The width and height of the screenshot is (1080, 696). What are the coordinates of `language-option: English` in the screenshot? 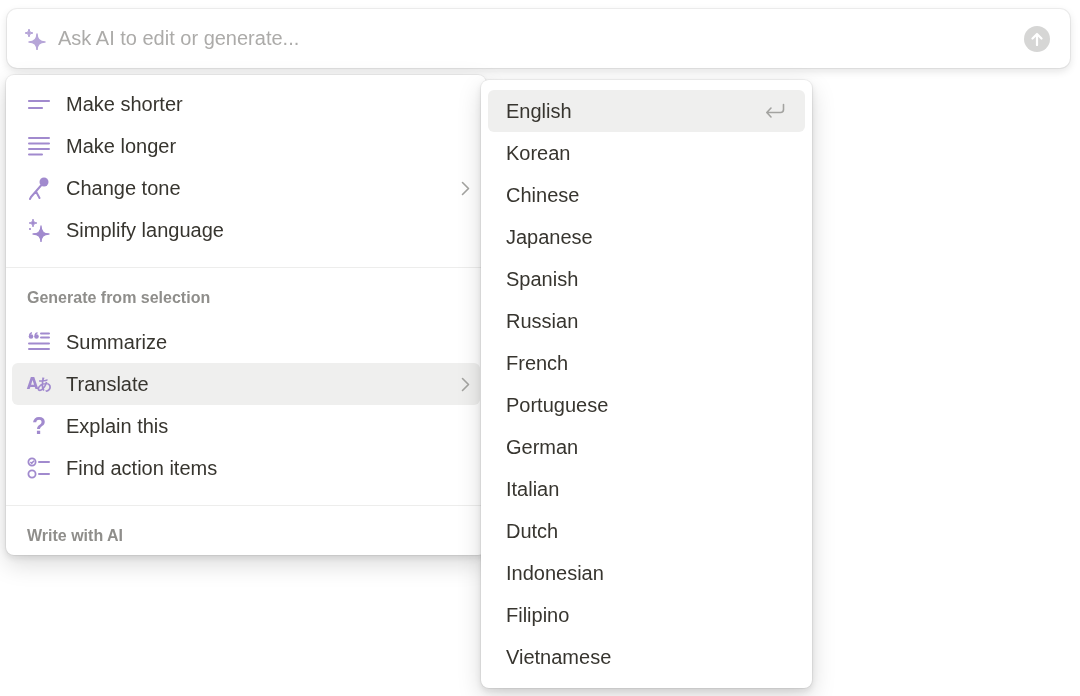 It's located at (646, 111).